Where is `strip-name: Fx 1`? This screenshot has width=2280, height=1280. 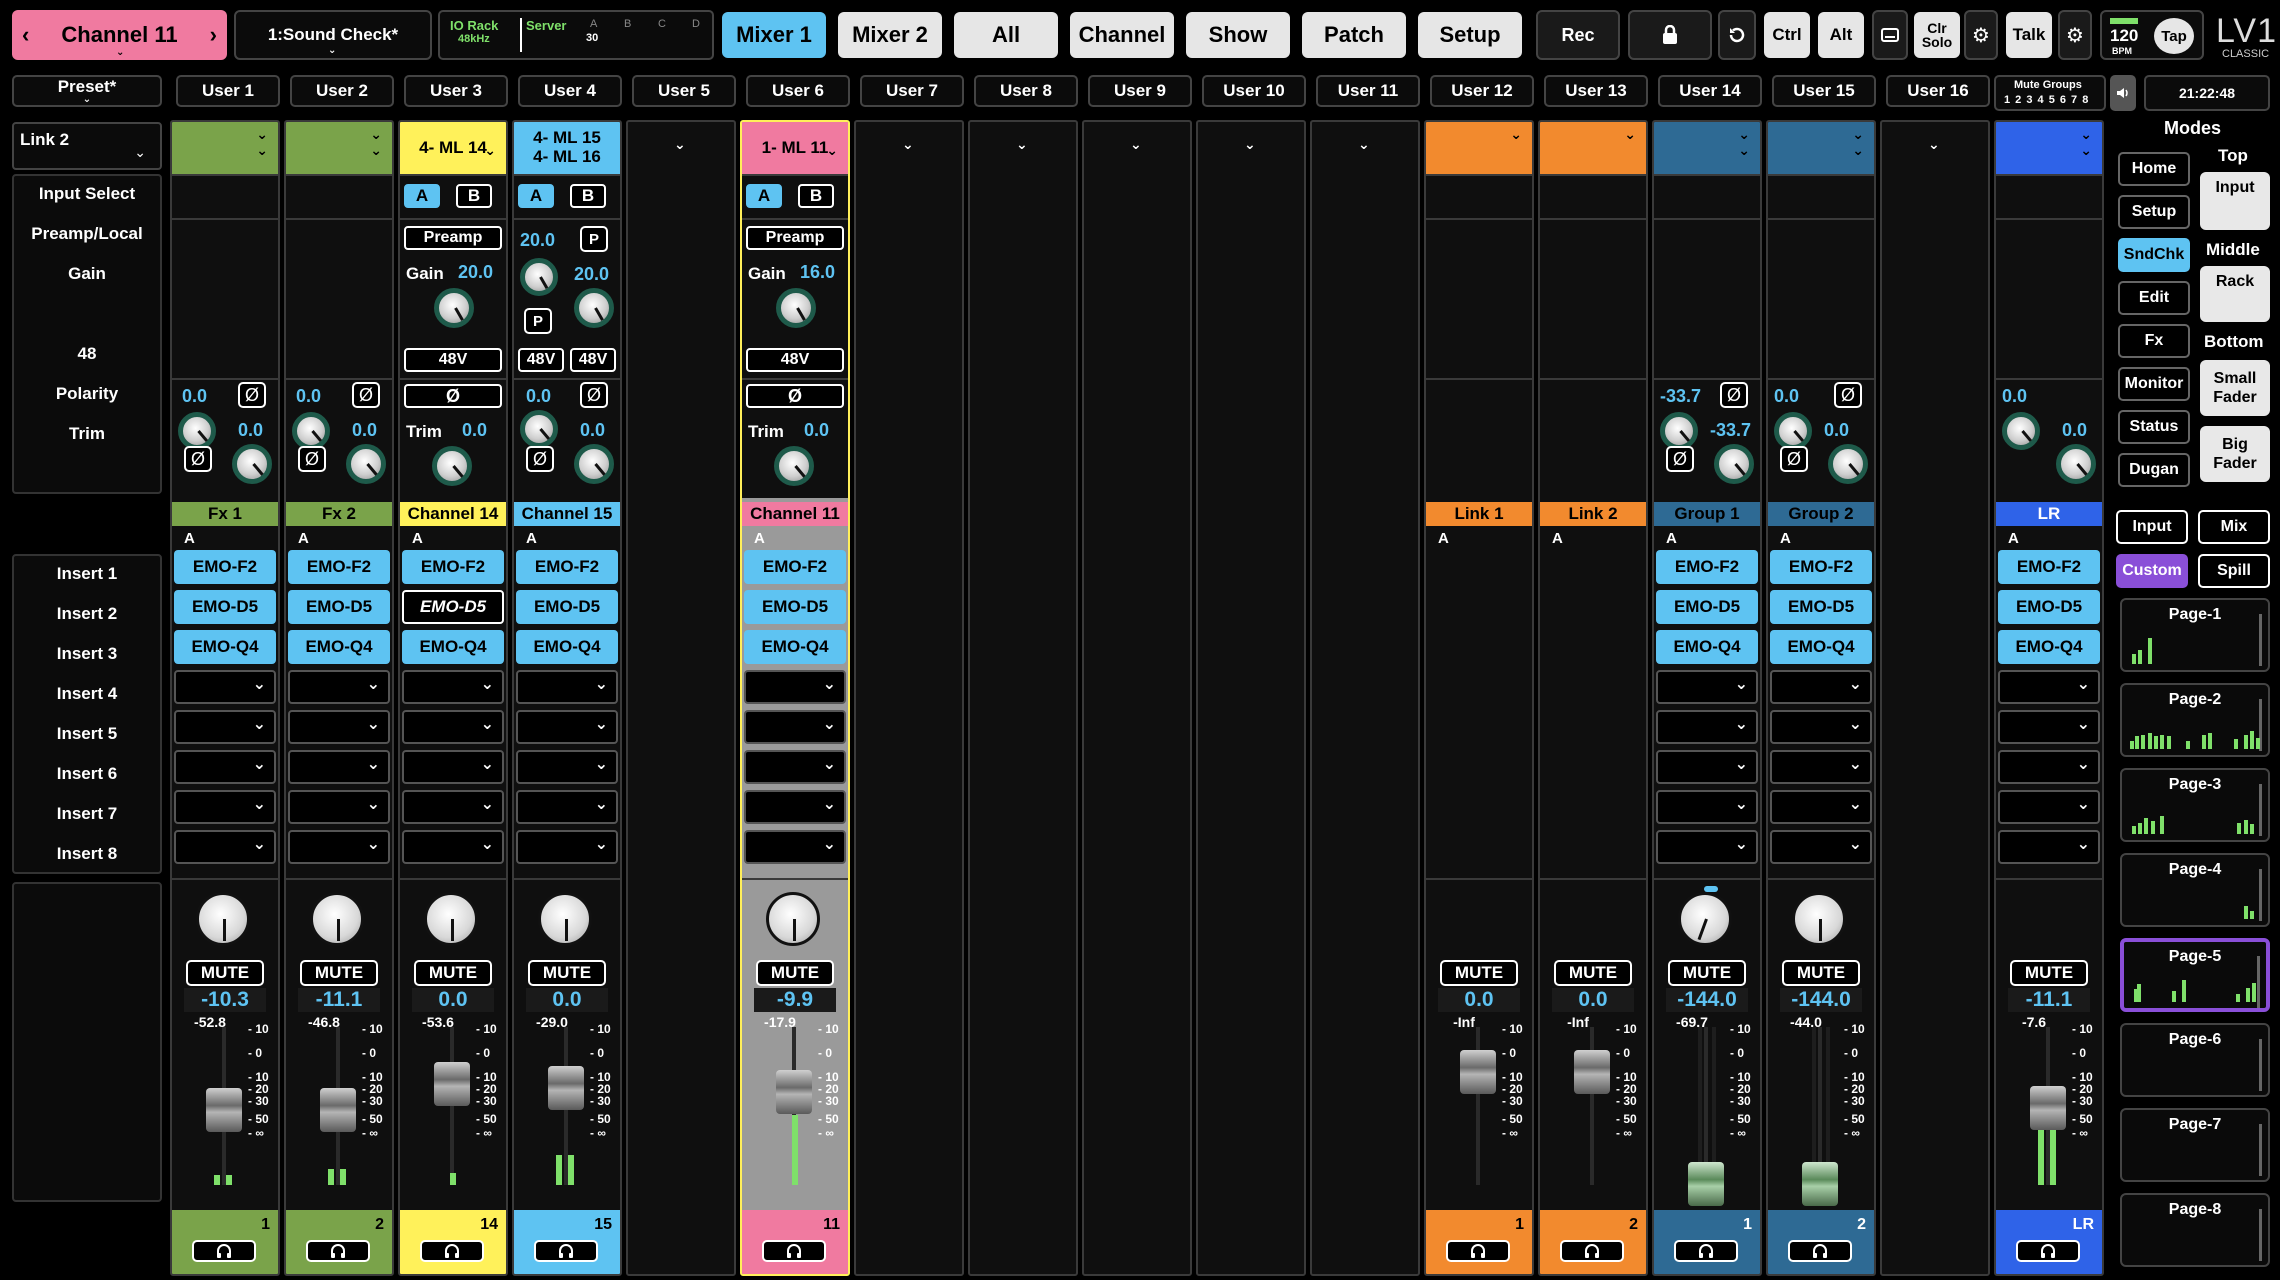 strip-name: Fx 1 is located at coordinates (225, 514).